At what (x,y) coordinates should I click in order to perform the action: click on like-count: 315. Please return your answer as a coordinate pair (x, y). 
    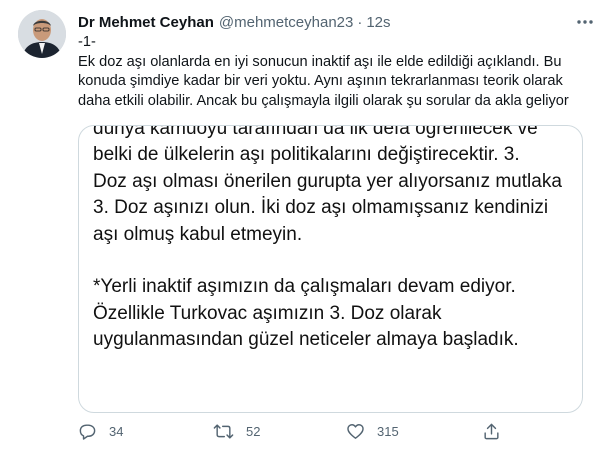
    Looking at the image, I should click on (388, 431).